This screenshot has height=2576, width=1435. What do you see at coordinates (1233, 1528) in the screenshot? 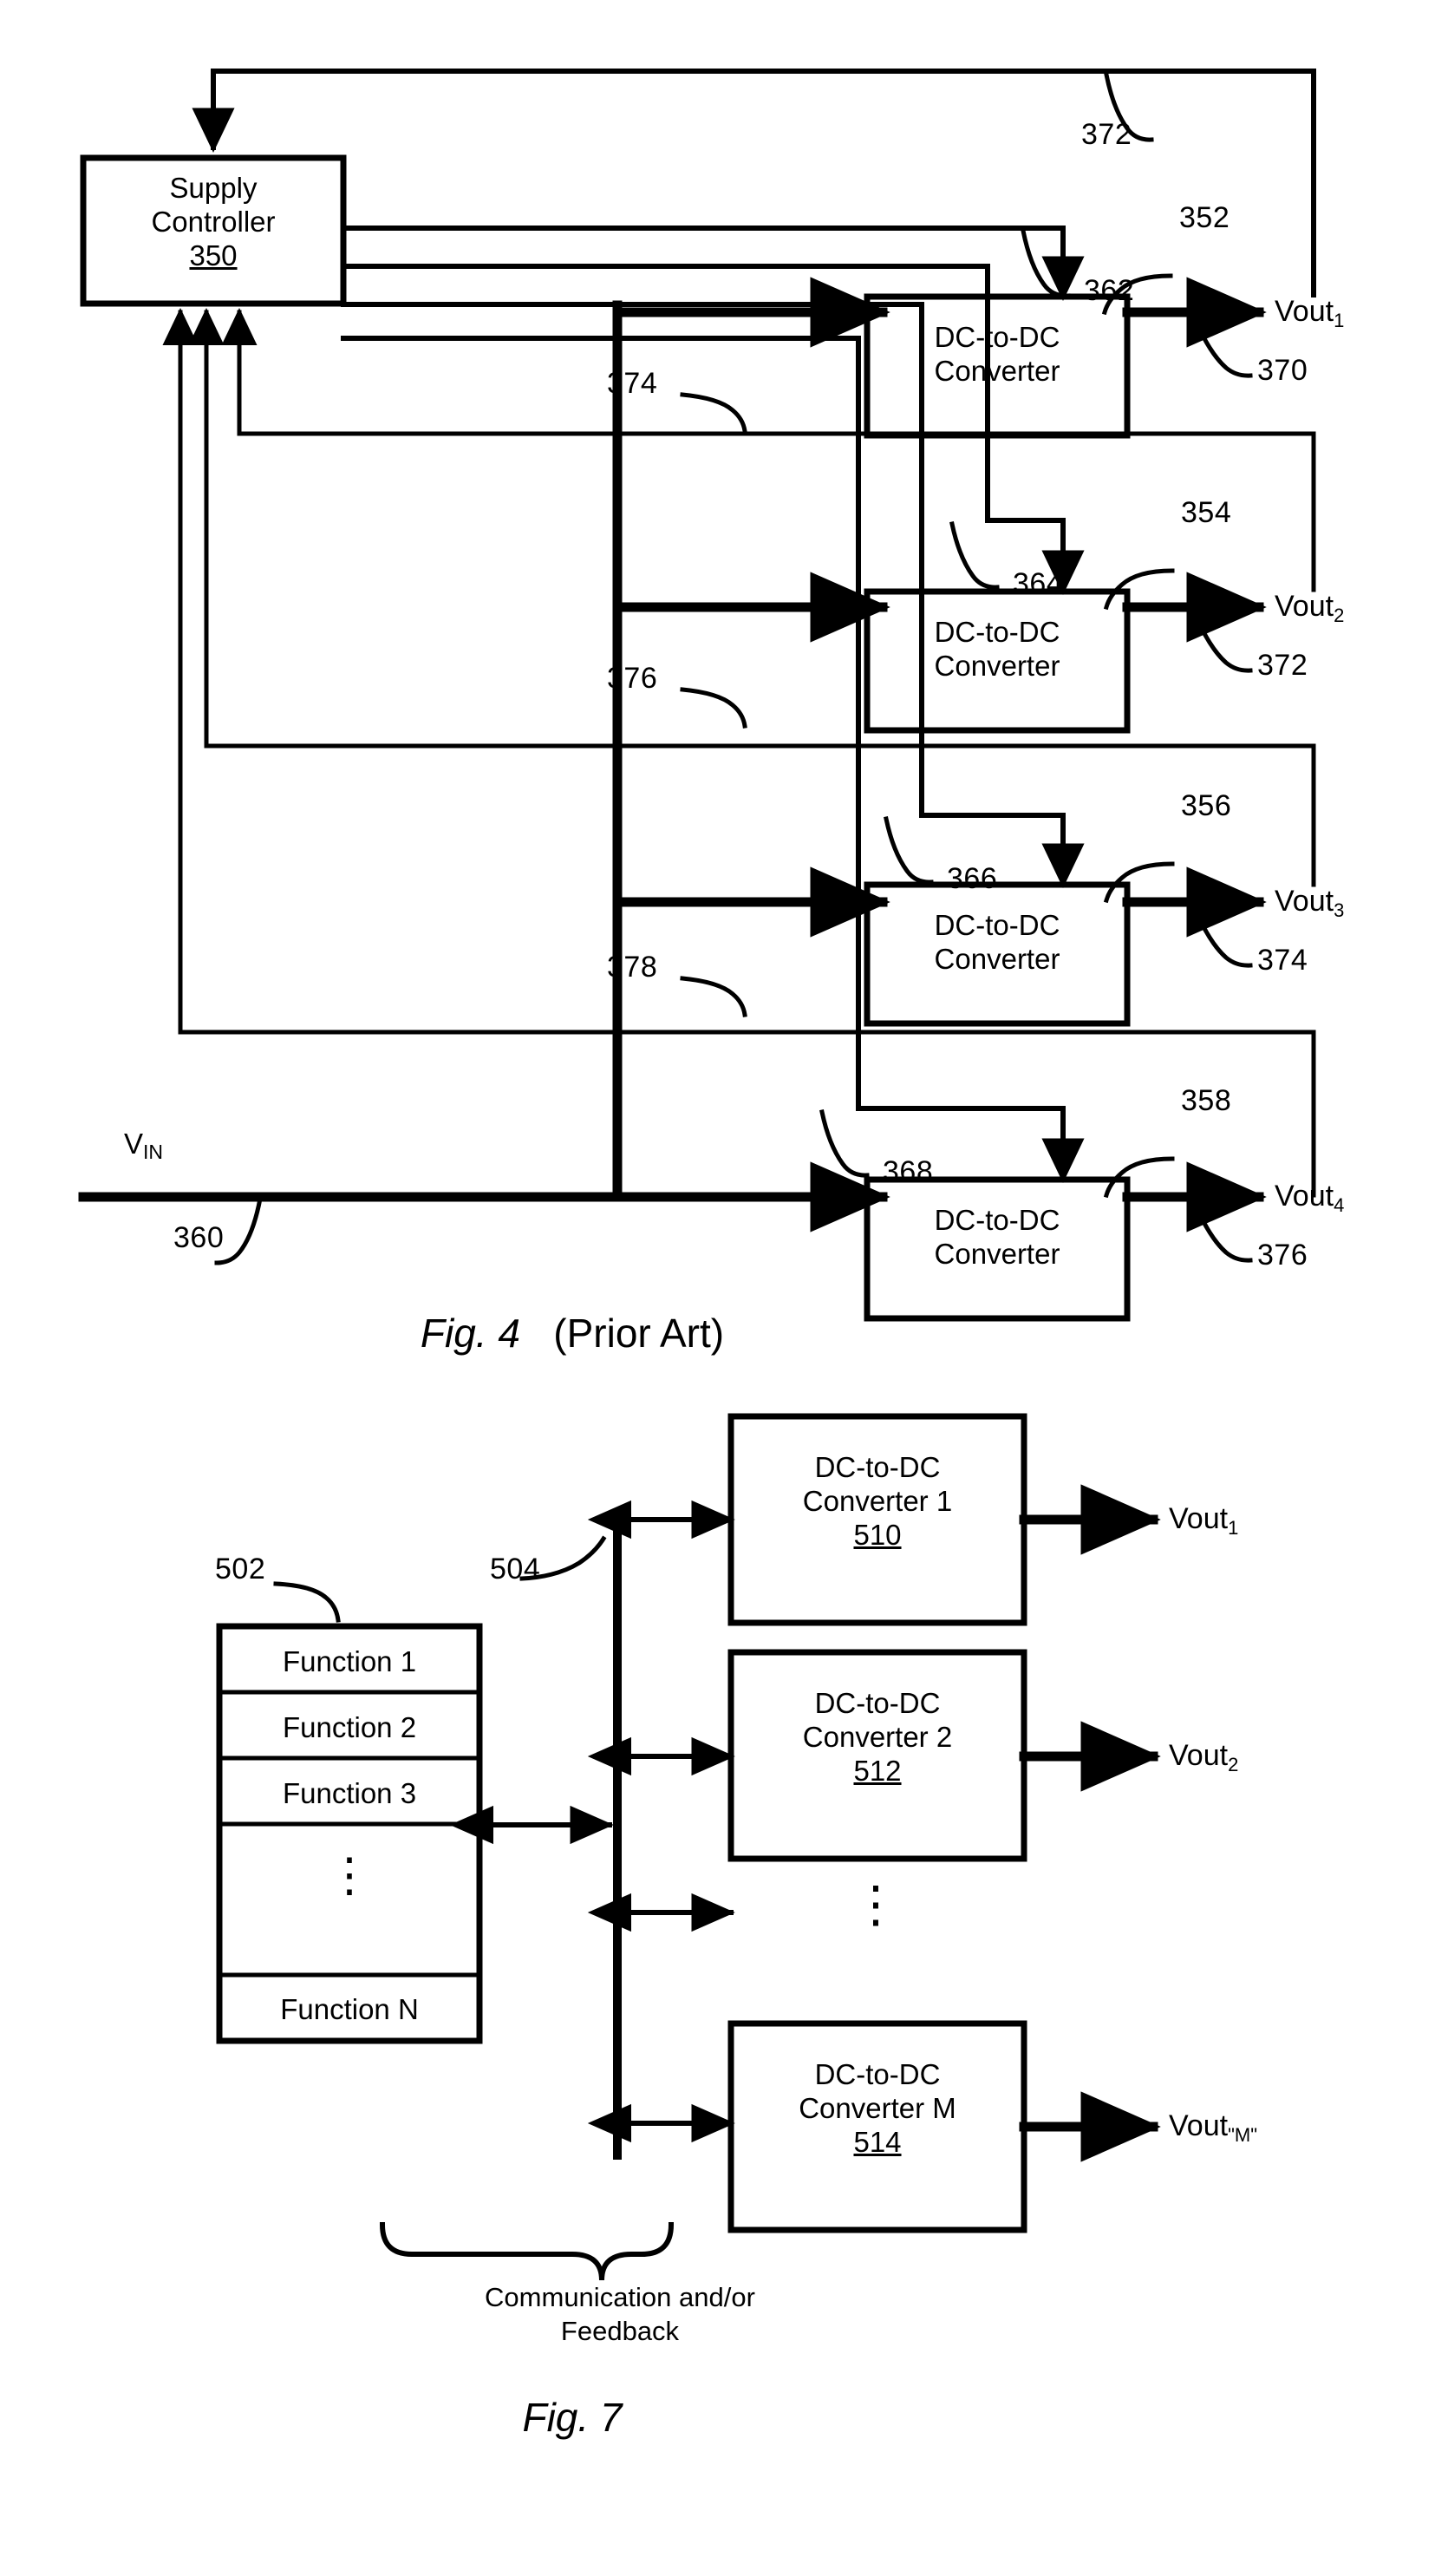
I see `fig7-vout-1-sub: 1` at bounding box center [1233, 1528].